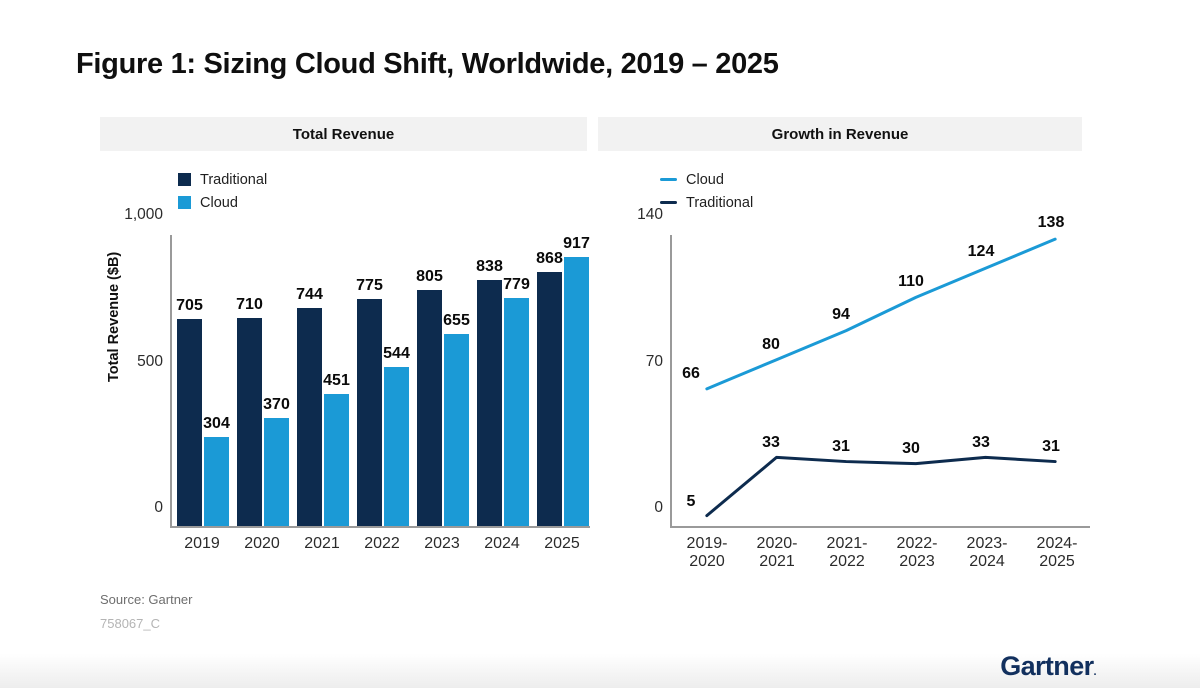 This screenshot has width=1200, height=688. I want to click on legend-line-chart: Cloud Traditional, so click(706, 191).